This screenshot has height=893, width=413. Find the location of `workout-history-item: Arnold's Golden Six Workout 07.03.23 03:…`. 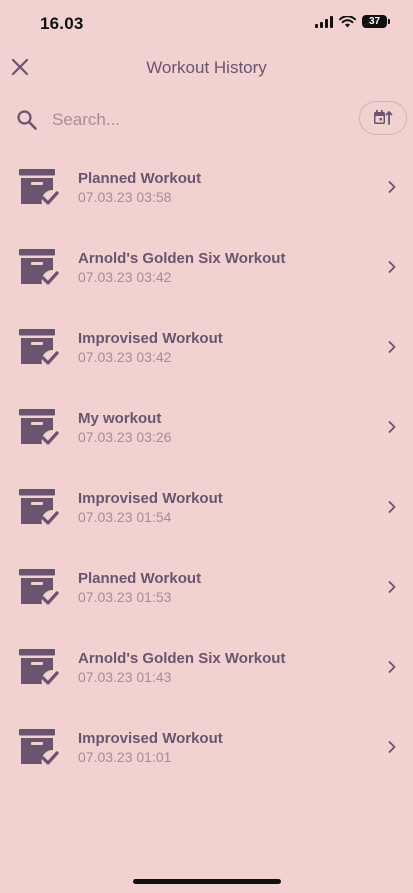

workout-history-item: Arnold's Golden Six Workout 07.03.23 03:… is located at coordinates (206, 267).